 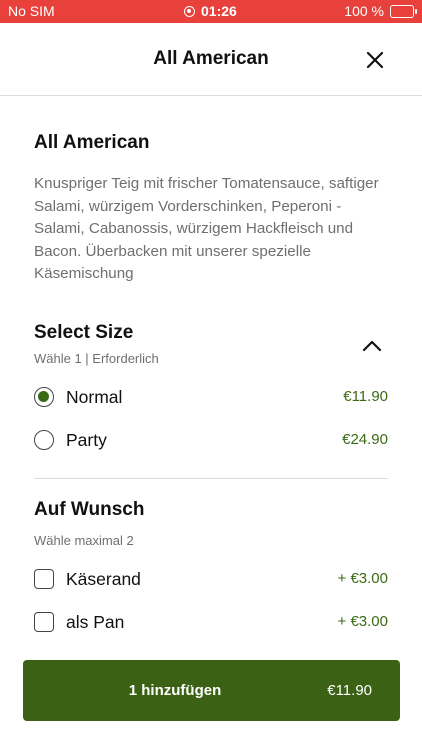 I want to click on time-label: 01:26, so click(x=219, y=11).